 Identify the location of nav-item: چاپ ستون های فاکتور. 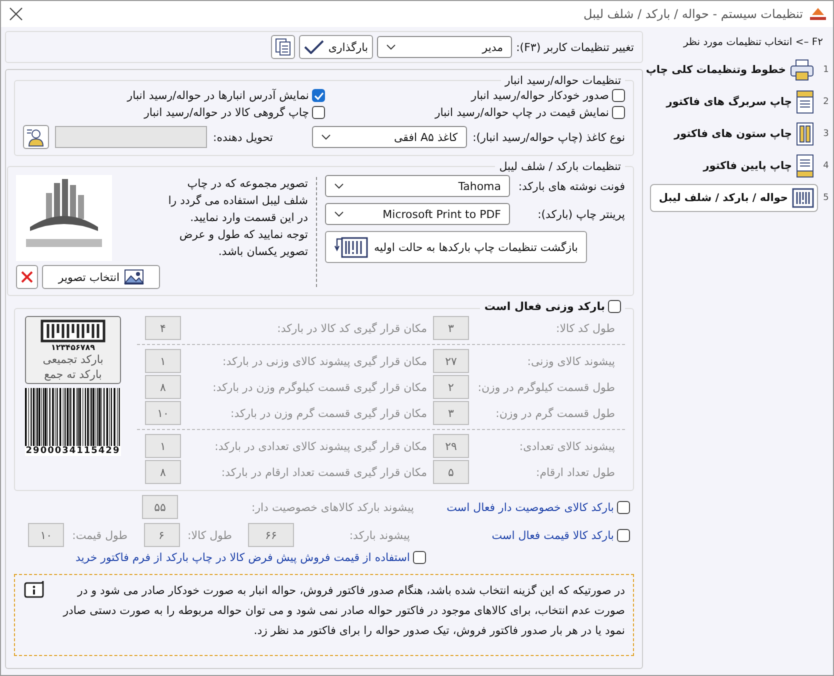
(734, 134).